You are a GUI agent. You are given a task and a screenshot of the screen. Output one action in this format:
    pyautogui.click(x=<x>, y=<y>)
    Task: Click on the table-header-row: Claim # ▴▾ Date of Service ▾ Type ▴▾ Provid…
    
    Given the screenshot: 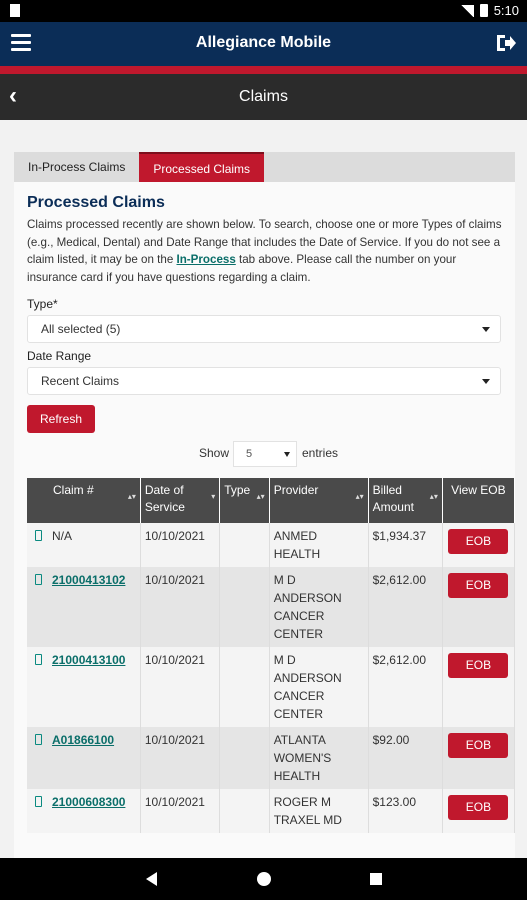 What is the action you would take?
    pyautogui.click(x=271, y=500)
    